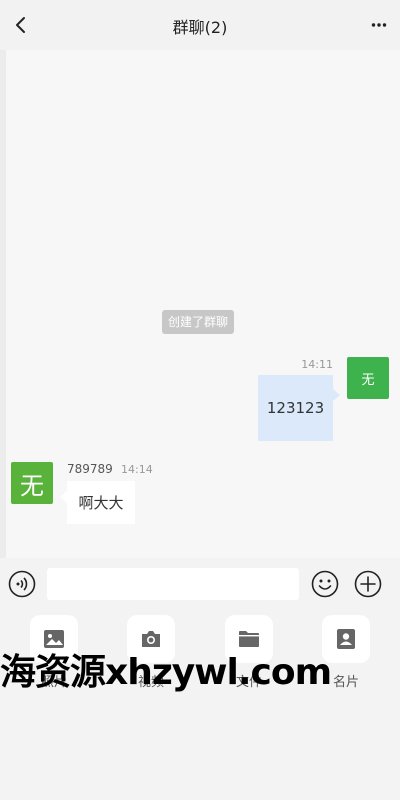  Describe the element at coordinates (198, 322) in the screenshot. I see `system-notice: 创建了群聊` at that location.